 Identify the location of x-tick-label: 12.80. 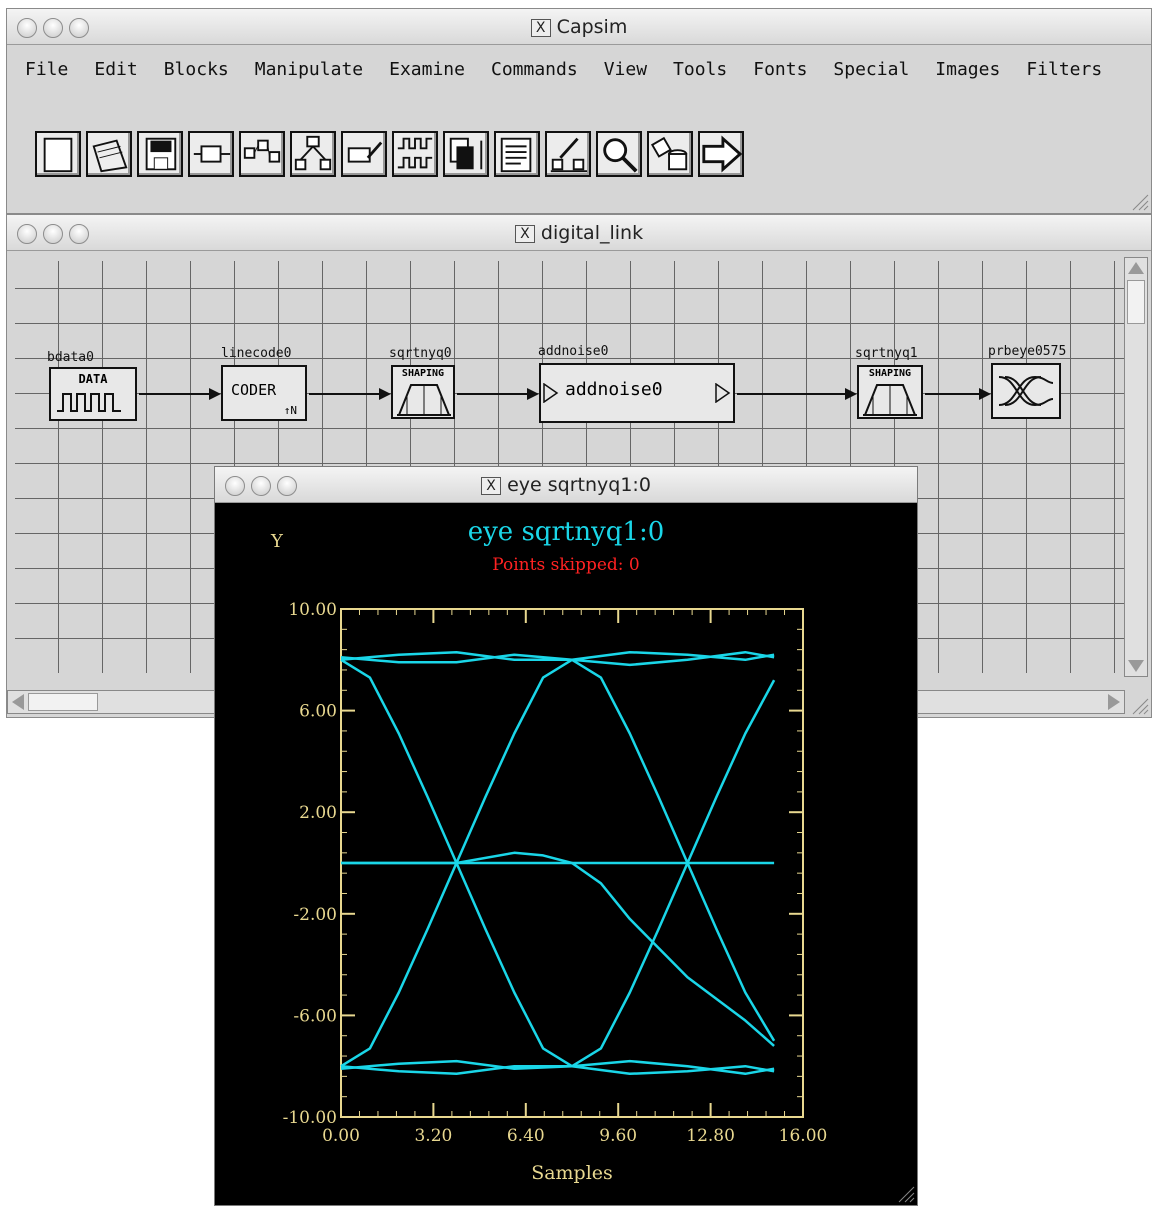
(710, 1136).